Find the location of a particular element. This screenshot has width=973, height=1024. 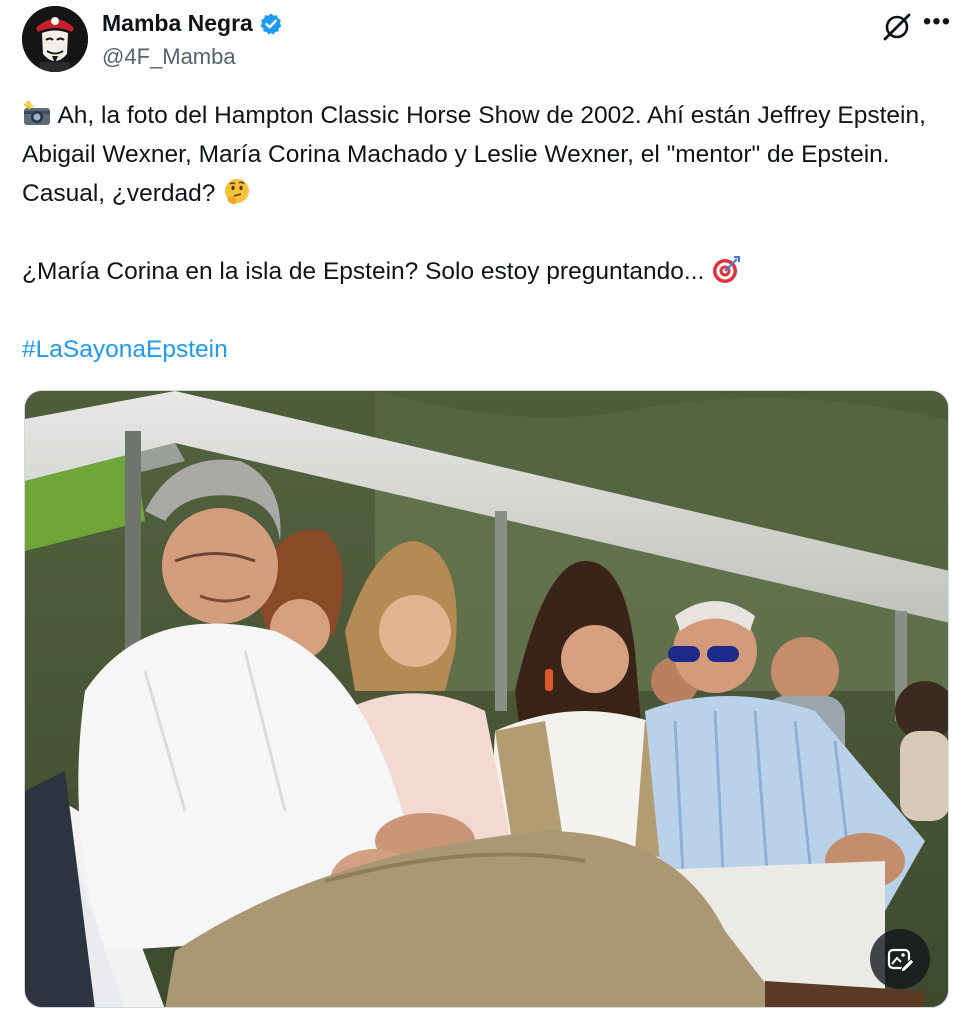

tweet-header: Mamba Negra @4F_Mamba ••• is located at coordinates (487, 41).